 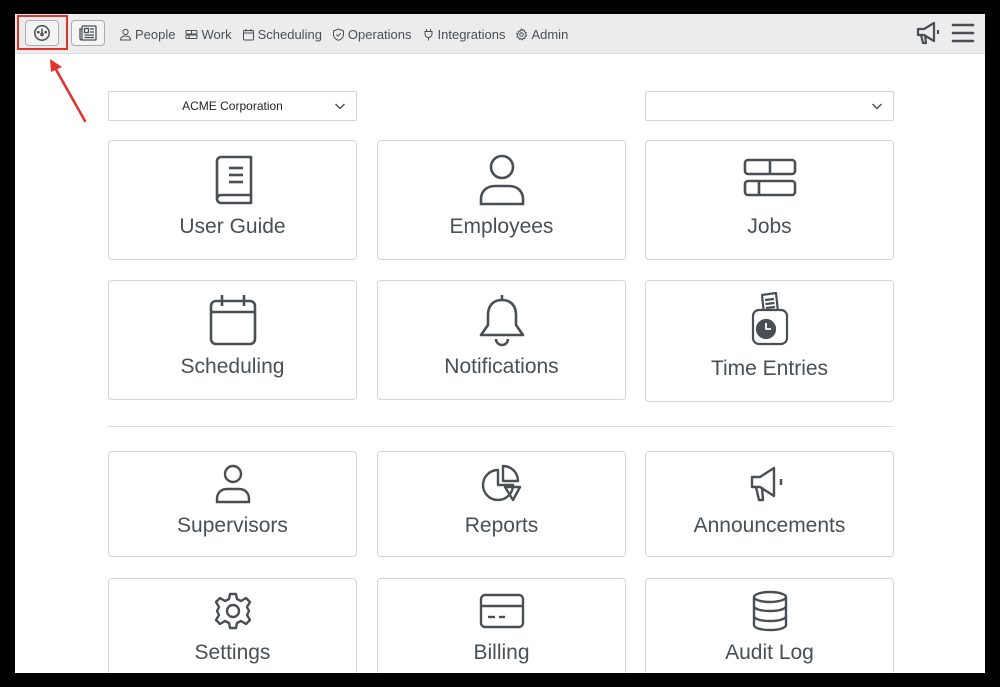 What do you see at coordinates (501, 226) in the screenshot?
I see `tile-label: Employees` at bounding box center [501, 226].